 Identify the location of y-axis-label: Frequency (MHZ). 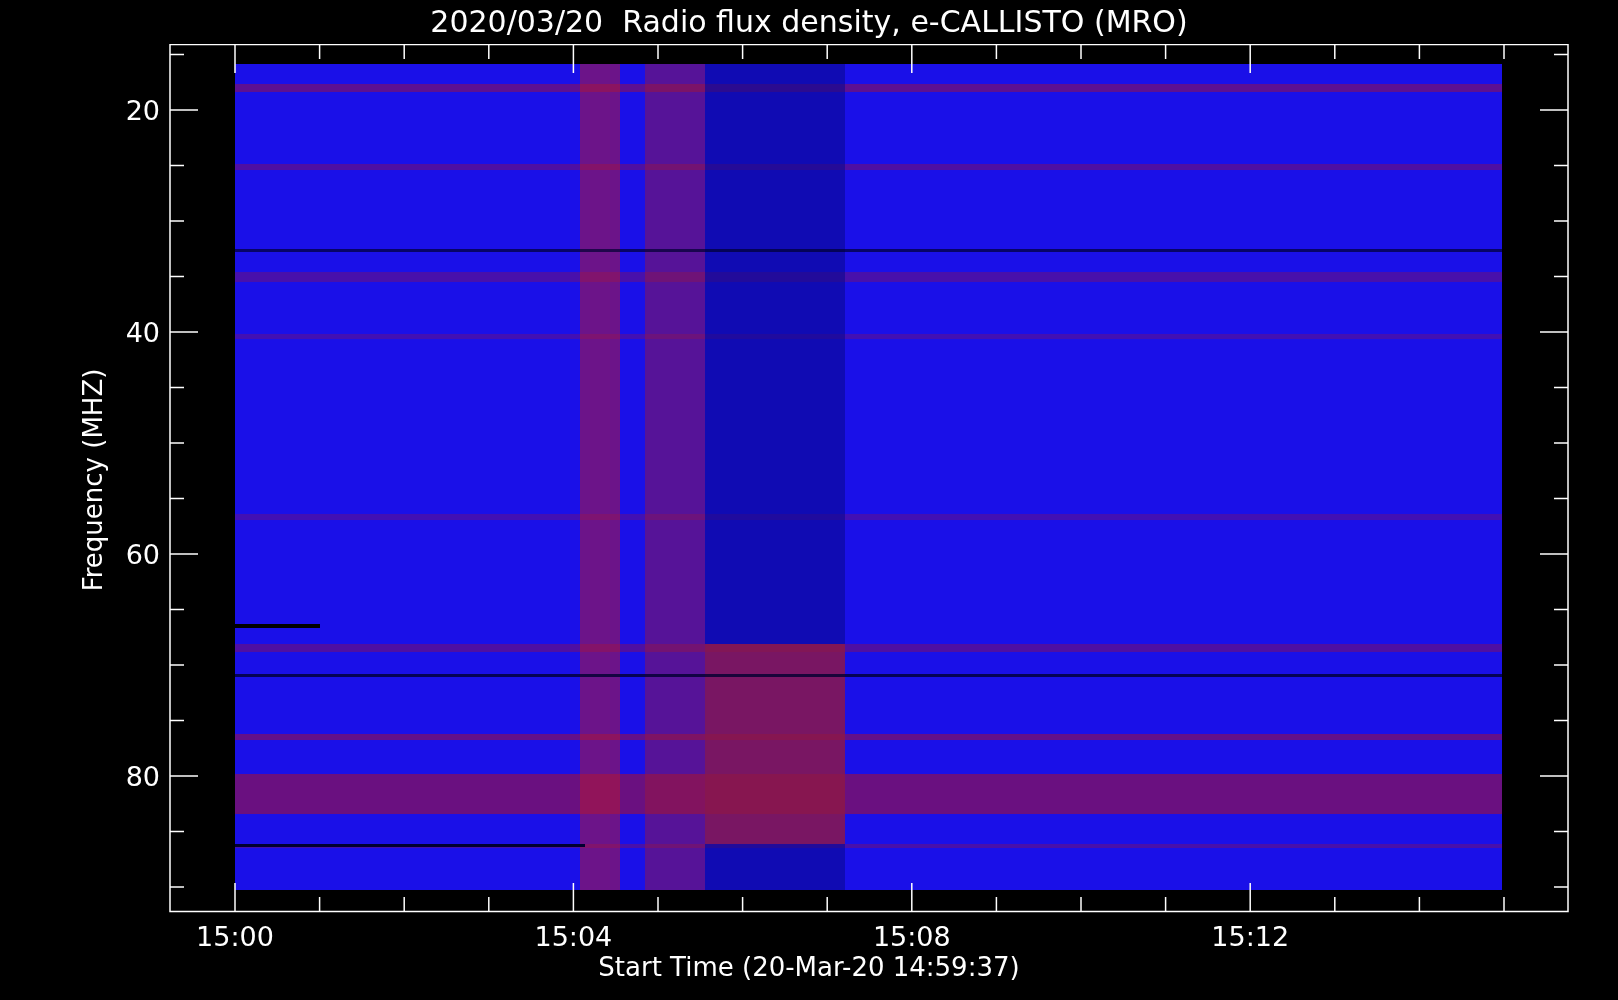
(93, 480).